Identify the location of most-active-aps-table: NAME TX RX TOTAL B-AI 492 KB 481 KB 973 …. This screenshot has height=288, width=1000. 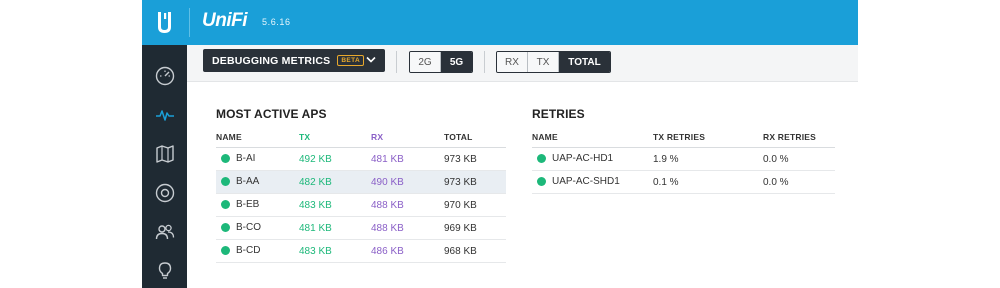
(361, 195).